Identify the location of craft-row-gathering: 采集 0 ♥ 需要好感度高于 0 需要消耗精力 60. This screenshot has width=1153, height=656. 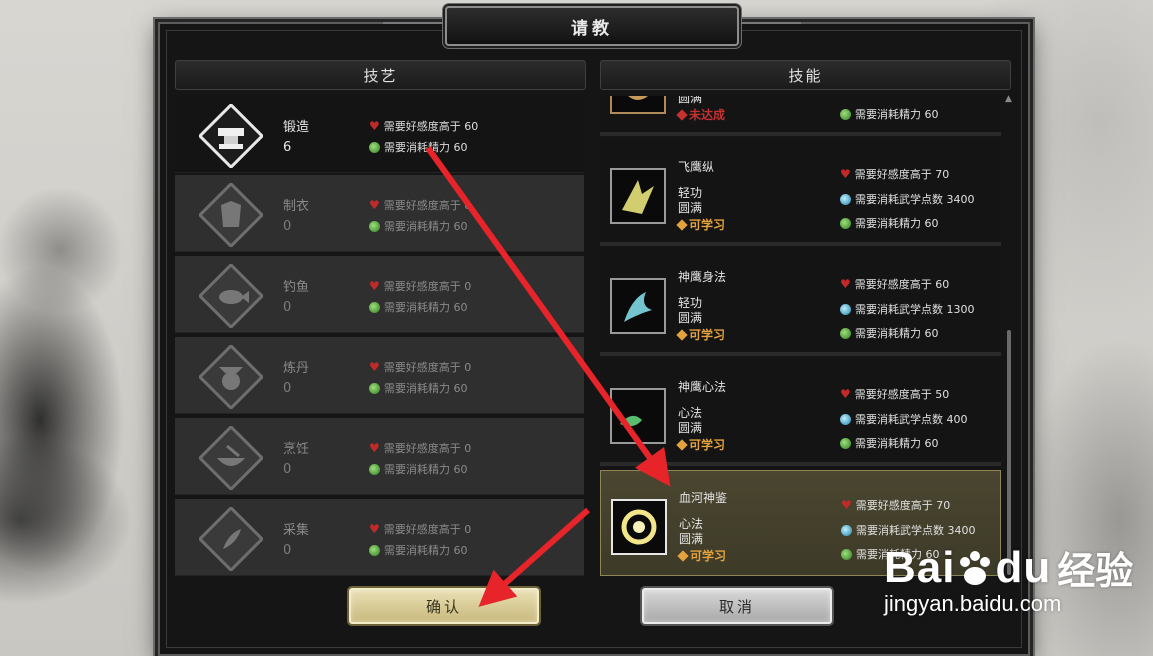
(379, 537).